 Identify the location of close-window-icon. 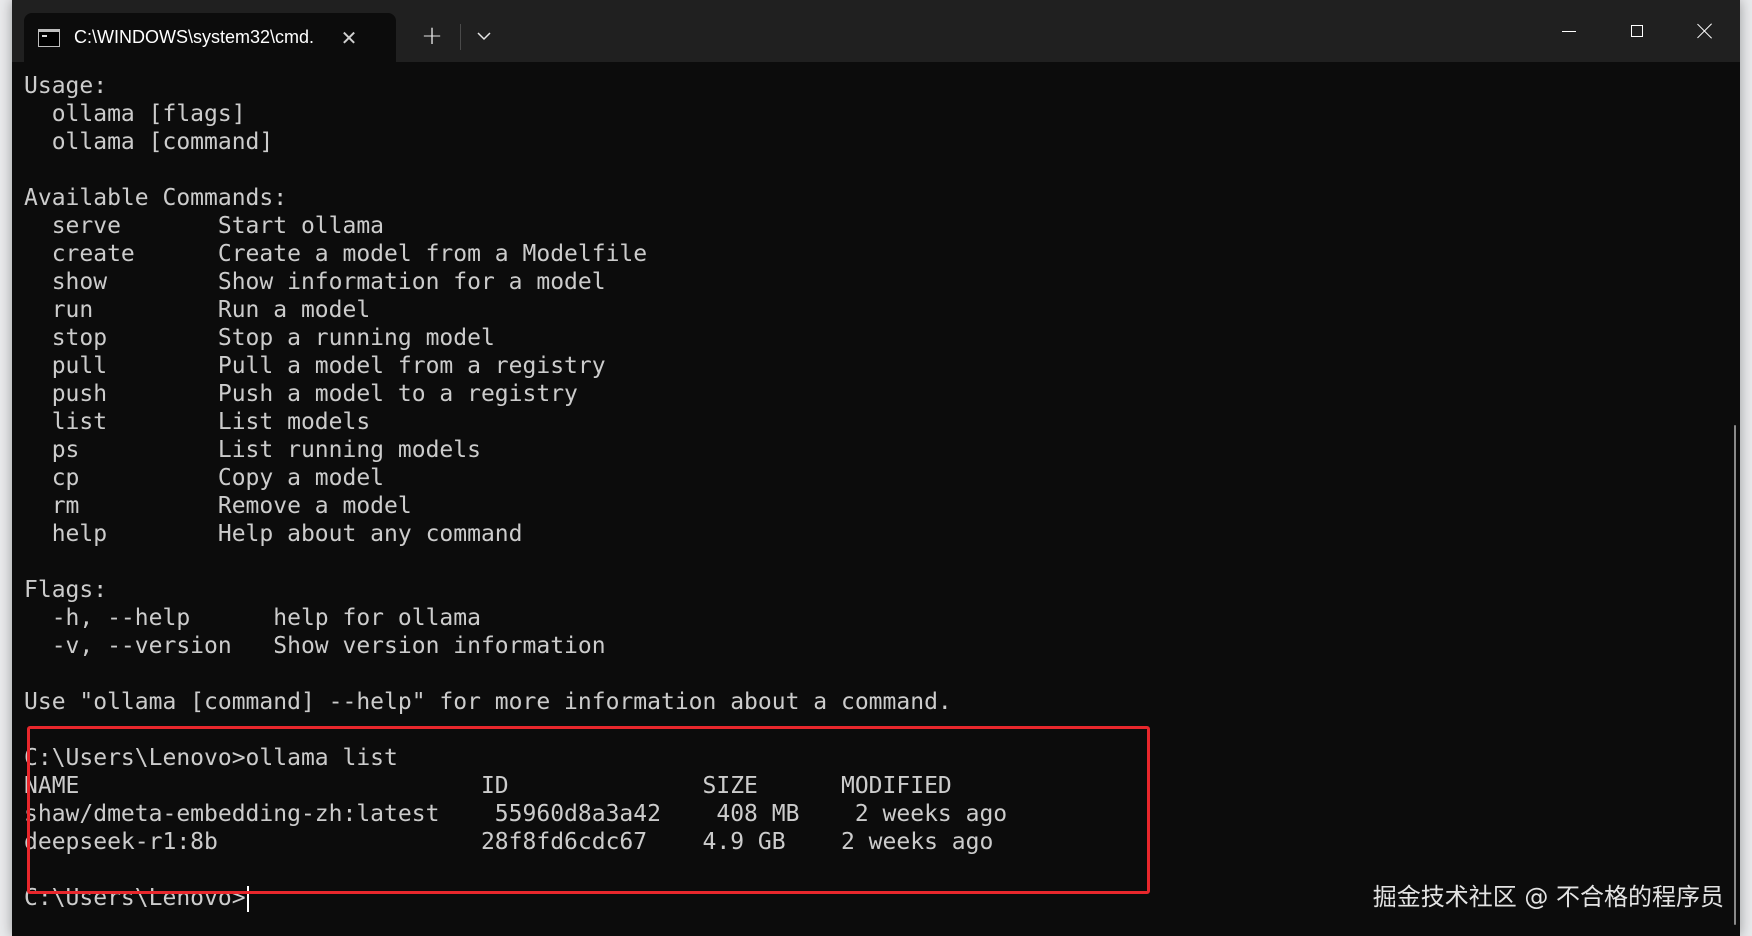
(1705, 31).